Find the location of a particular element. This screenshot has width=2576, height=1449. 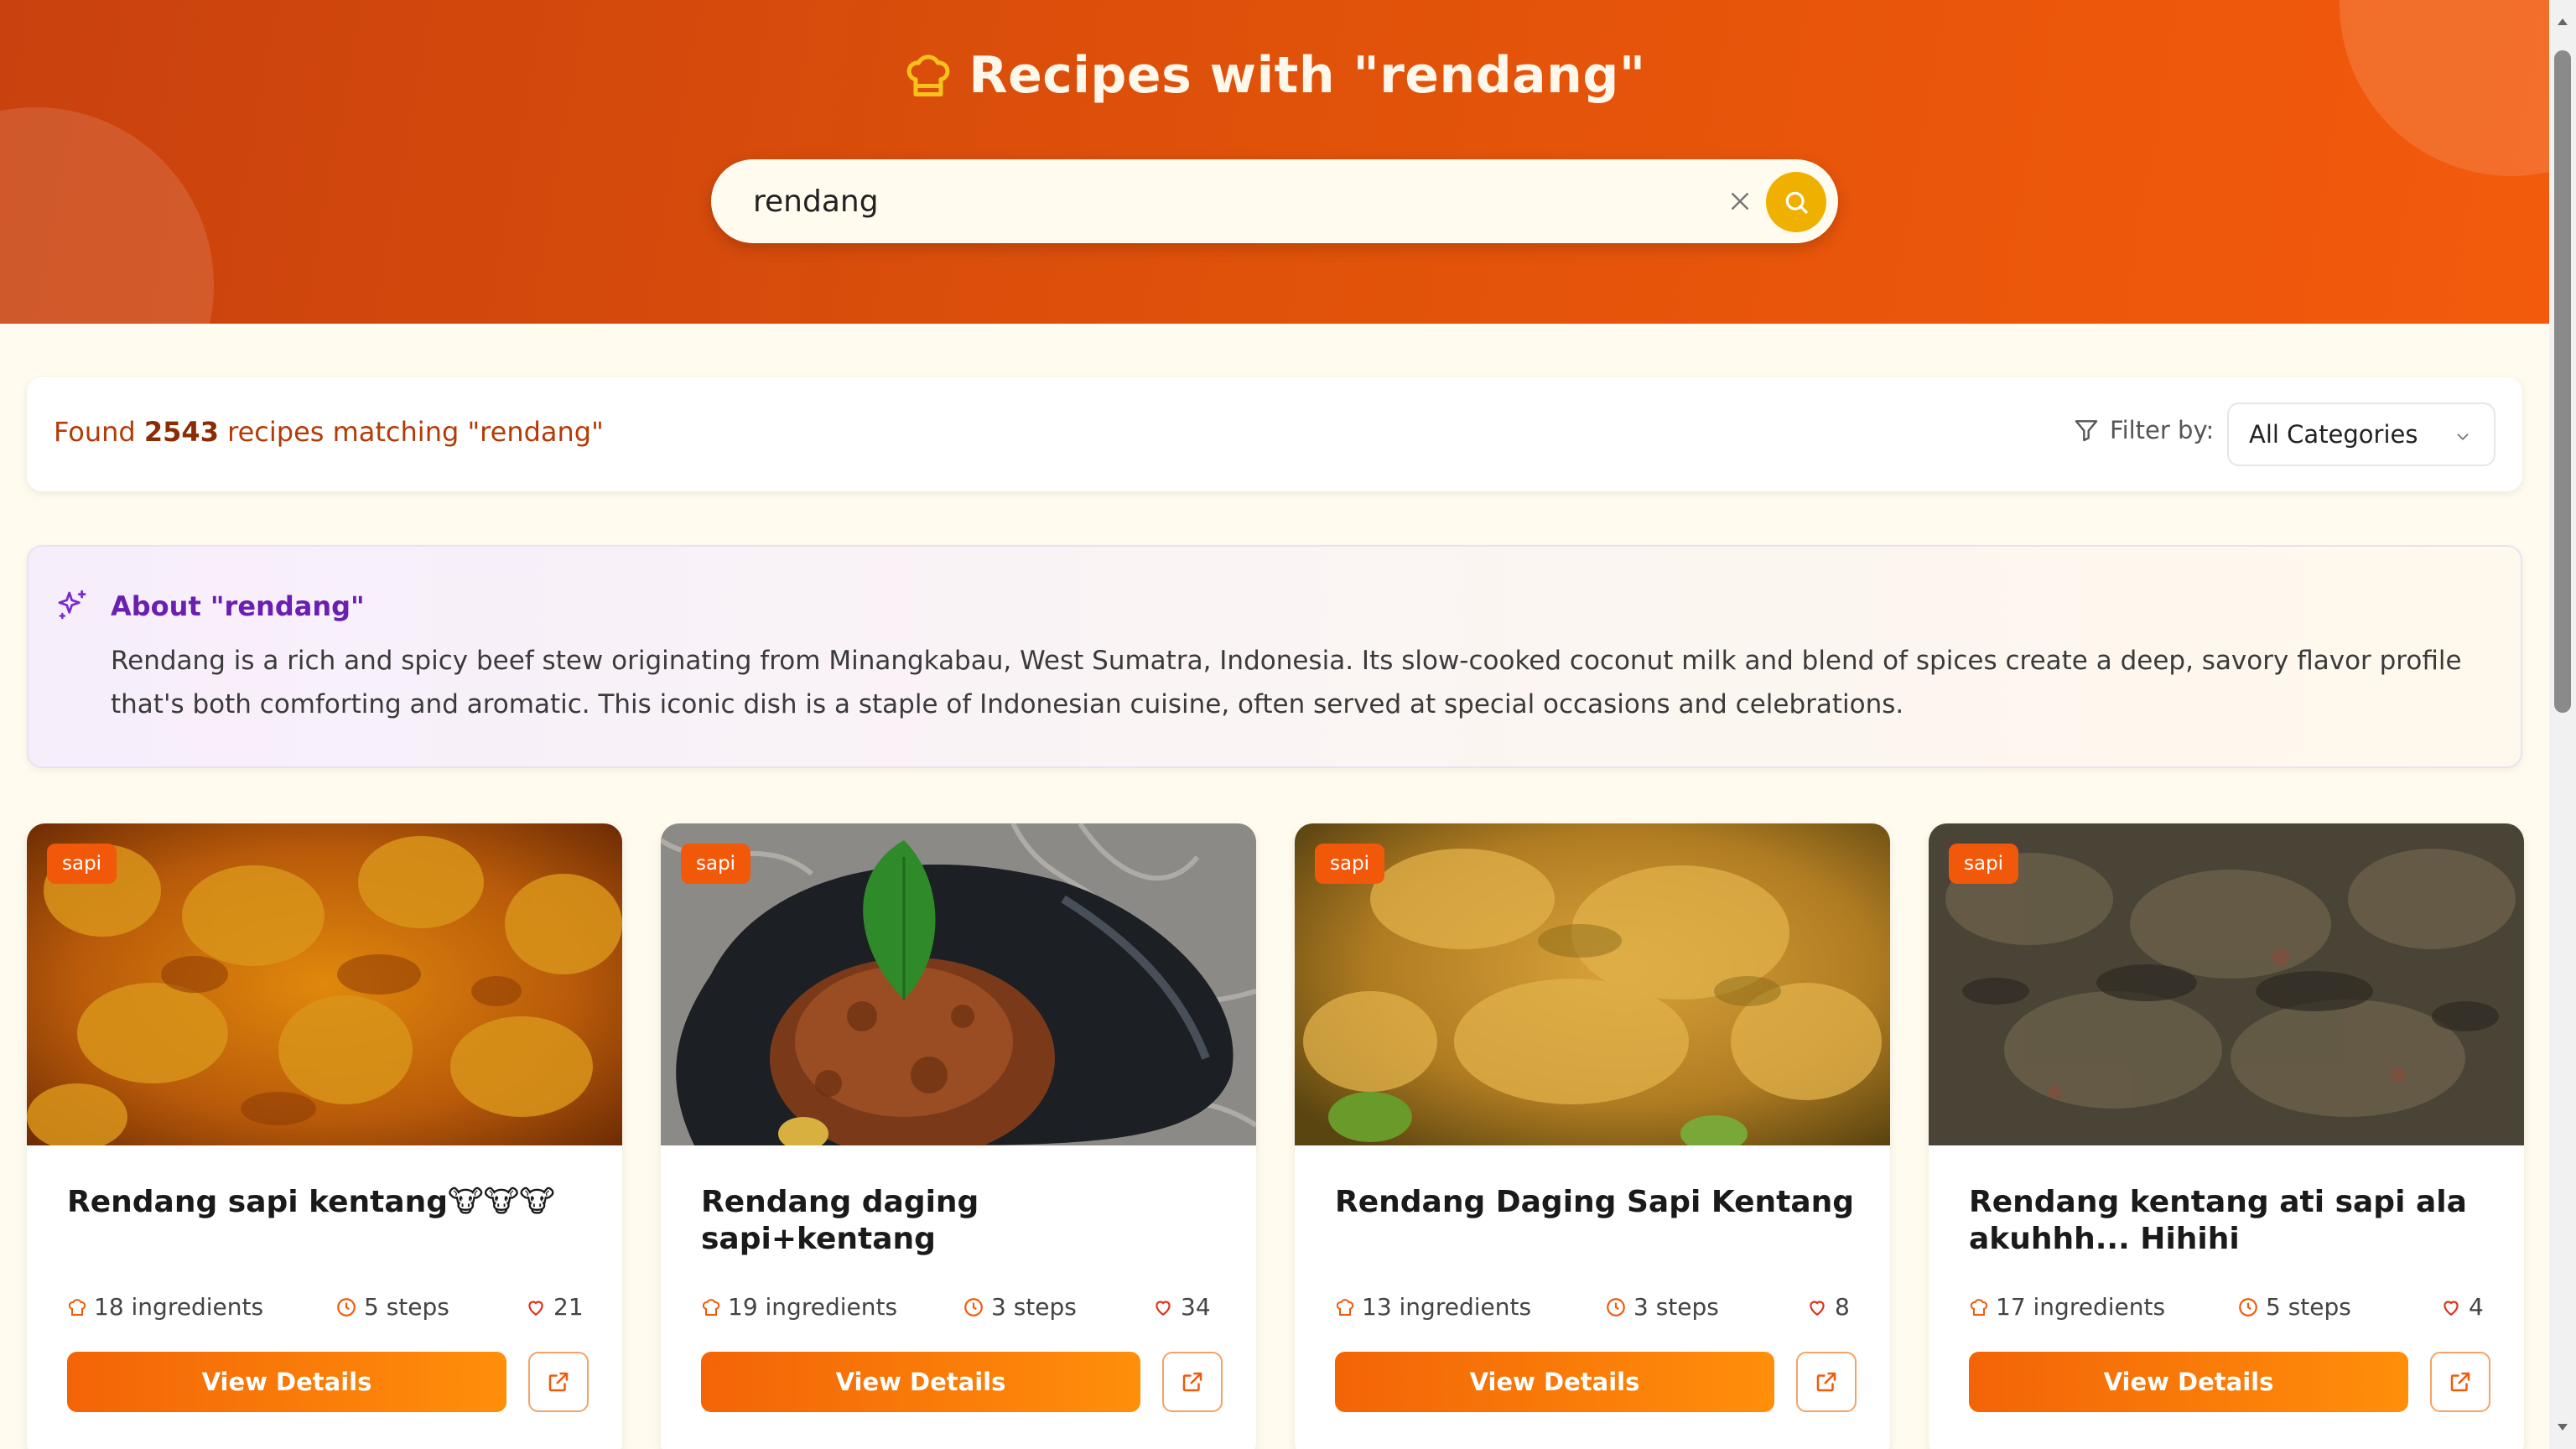

ingredients-count: 18 ingredients is located at coordinates (165, 1307).